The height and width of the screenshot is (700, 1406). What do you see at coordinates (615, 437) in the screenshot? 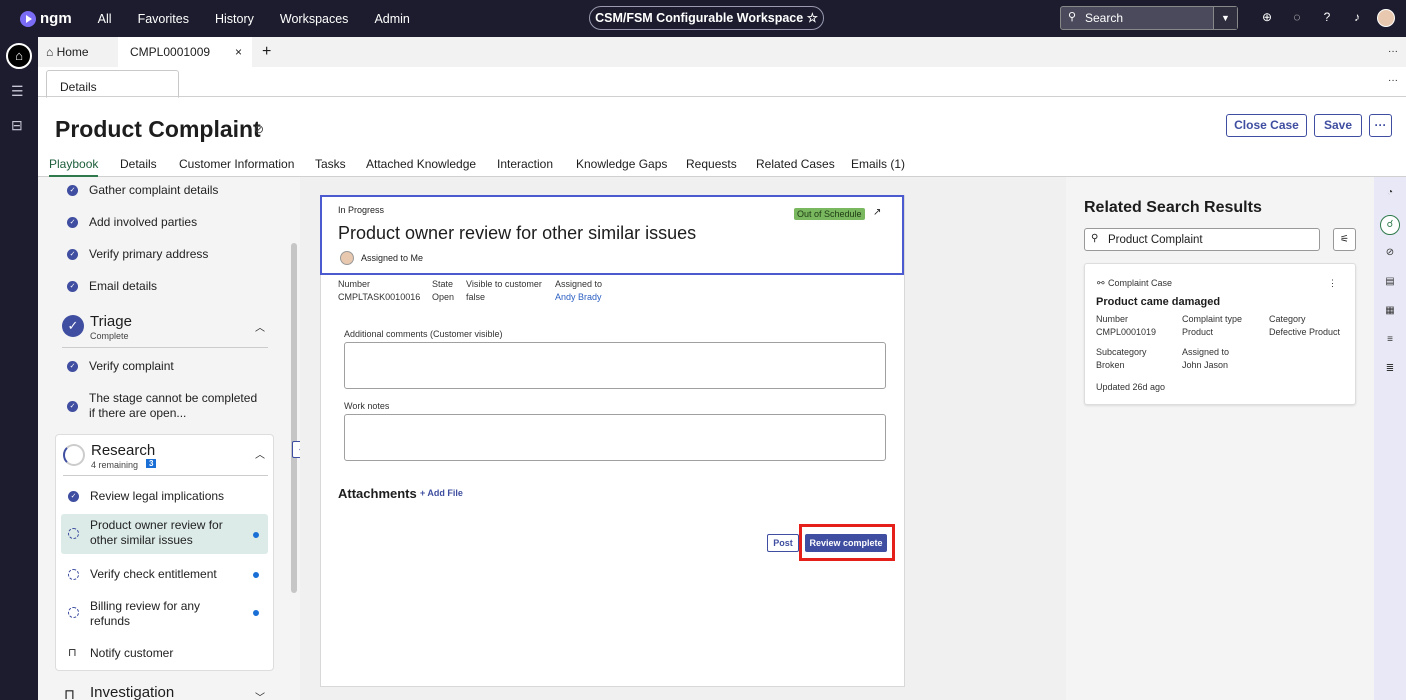
I see `worknotes-field` at bounding box center [615, 437].